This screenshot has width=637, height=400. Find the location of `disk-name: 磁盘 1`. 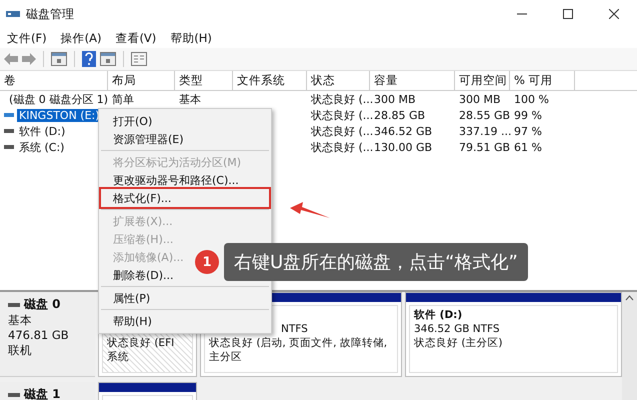

disk-name: 磁盘 1 is located at coordinates (42, 393).